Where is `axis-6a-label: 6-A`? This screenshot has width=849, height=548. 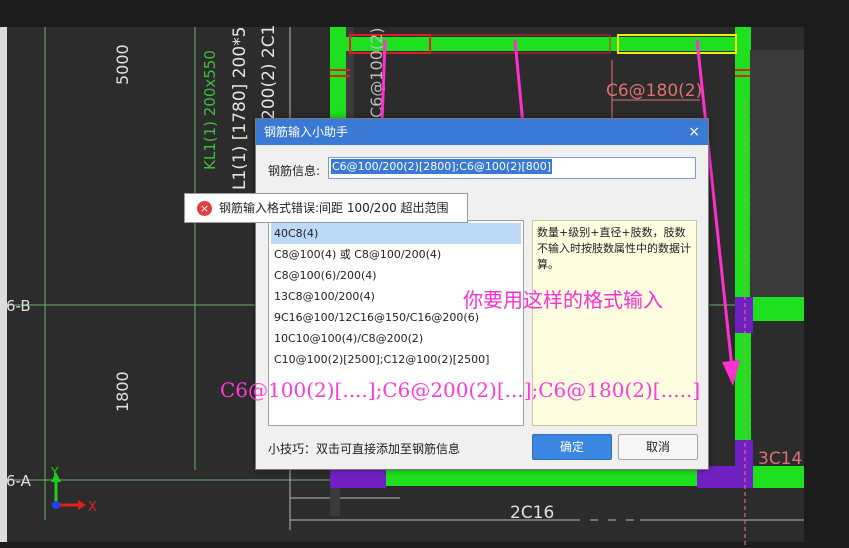 axis-6a-label: 6-A is located at coordinates (19, 481).